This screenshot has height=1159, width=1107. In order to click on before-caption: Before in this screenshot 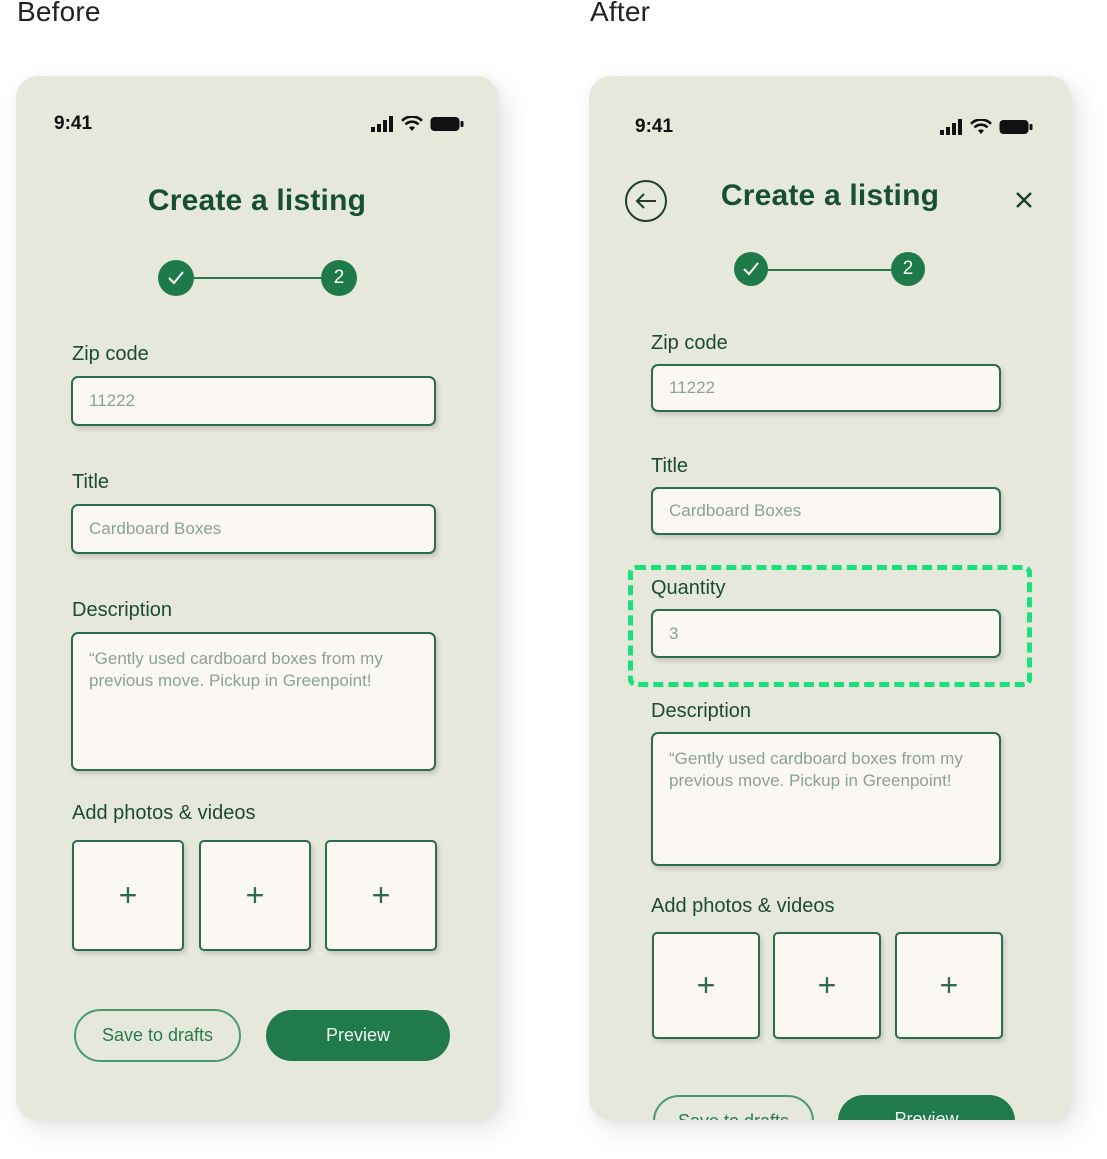, I will do `click(59, 13)`.